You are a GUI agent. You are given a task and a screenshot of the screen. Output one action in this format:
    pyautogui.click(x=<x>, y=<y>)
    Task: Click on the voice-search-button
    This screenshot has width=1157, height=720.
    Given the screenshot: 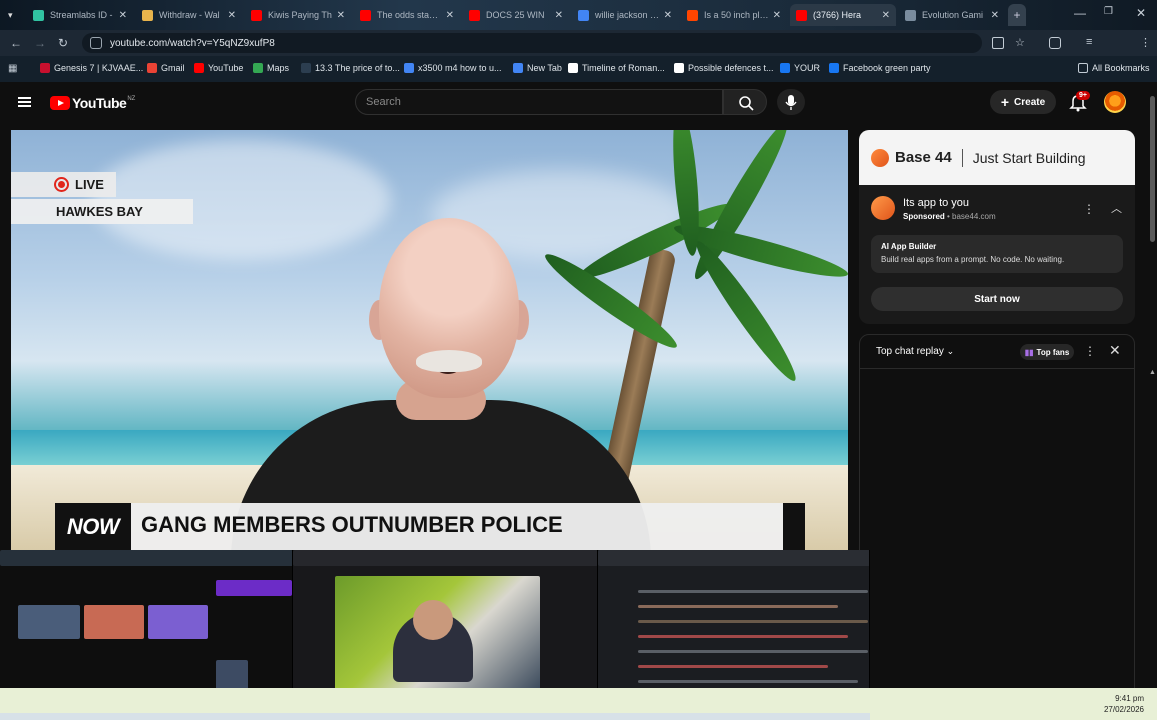 What is the action you would take?
    pyautogui.click(x=791, y=102)
    